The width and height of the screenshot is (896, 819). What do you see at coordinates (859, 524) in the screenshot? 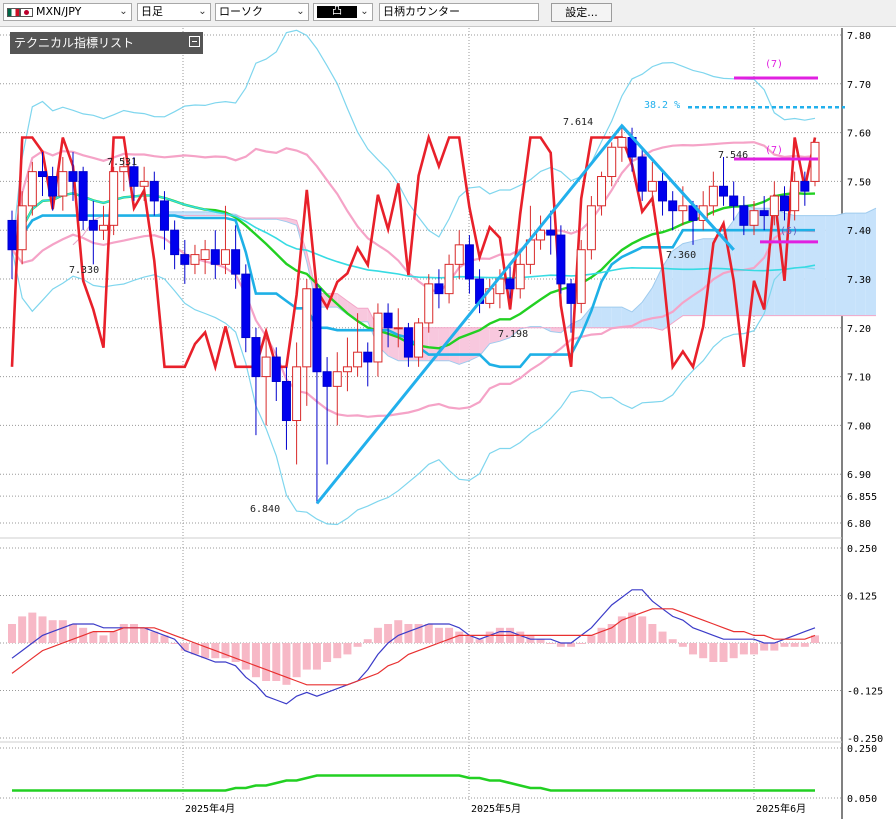
I see `y-tick-label: 6.80` at bounding box center [859, 524].